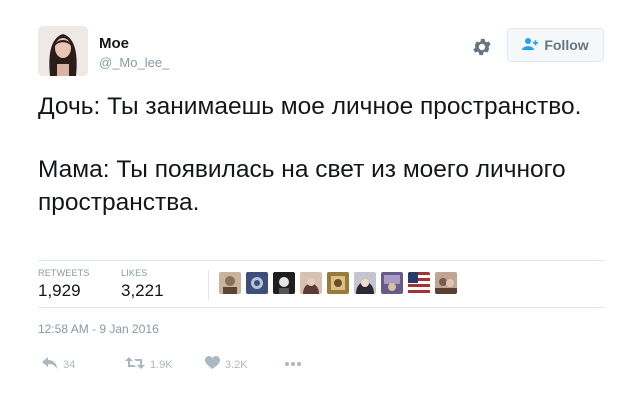 Image resolution: width=640 pixels, height=405 pixels. Describe the element at coordinates (134, 273) in the screenshot. I see `likes-label: LIKES` at that location.